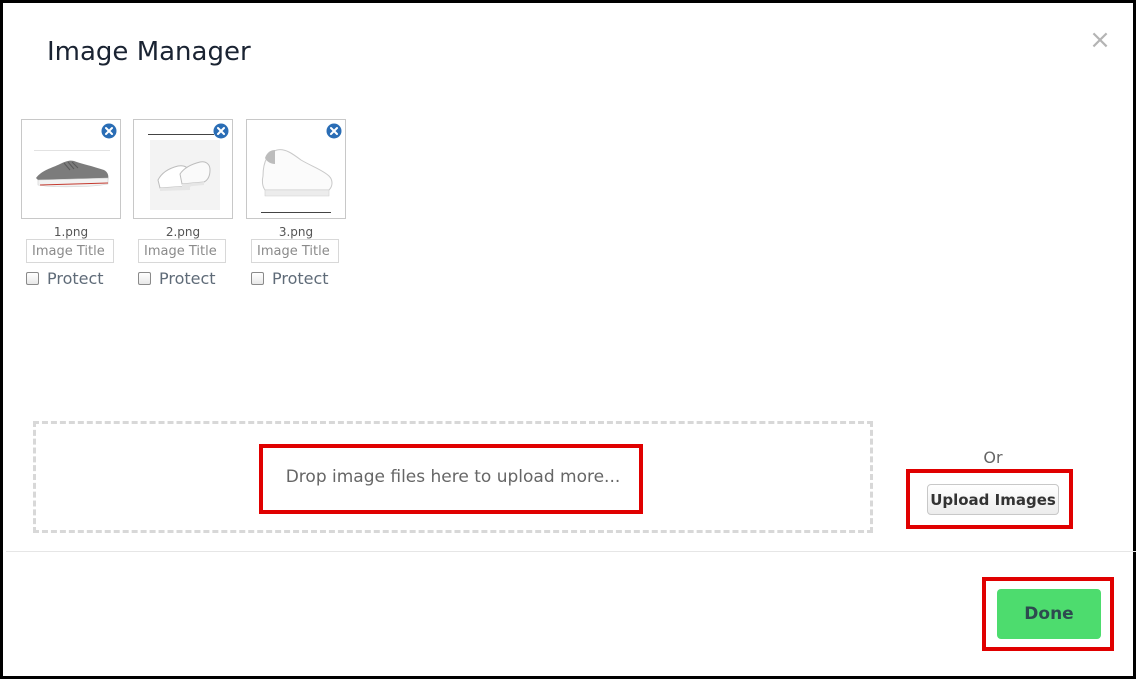 The image size is (1136, 679). Describe the element at coordinates (297, 181) in the screenshot. I see `white-sneaker-image` at that location.